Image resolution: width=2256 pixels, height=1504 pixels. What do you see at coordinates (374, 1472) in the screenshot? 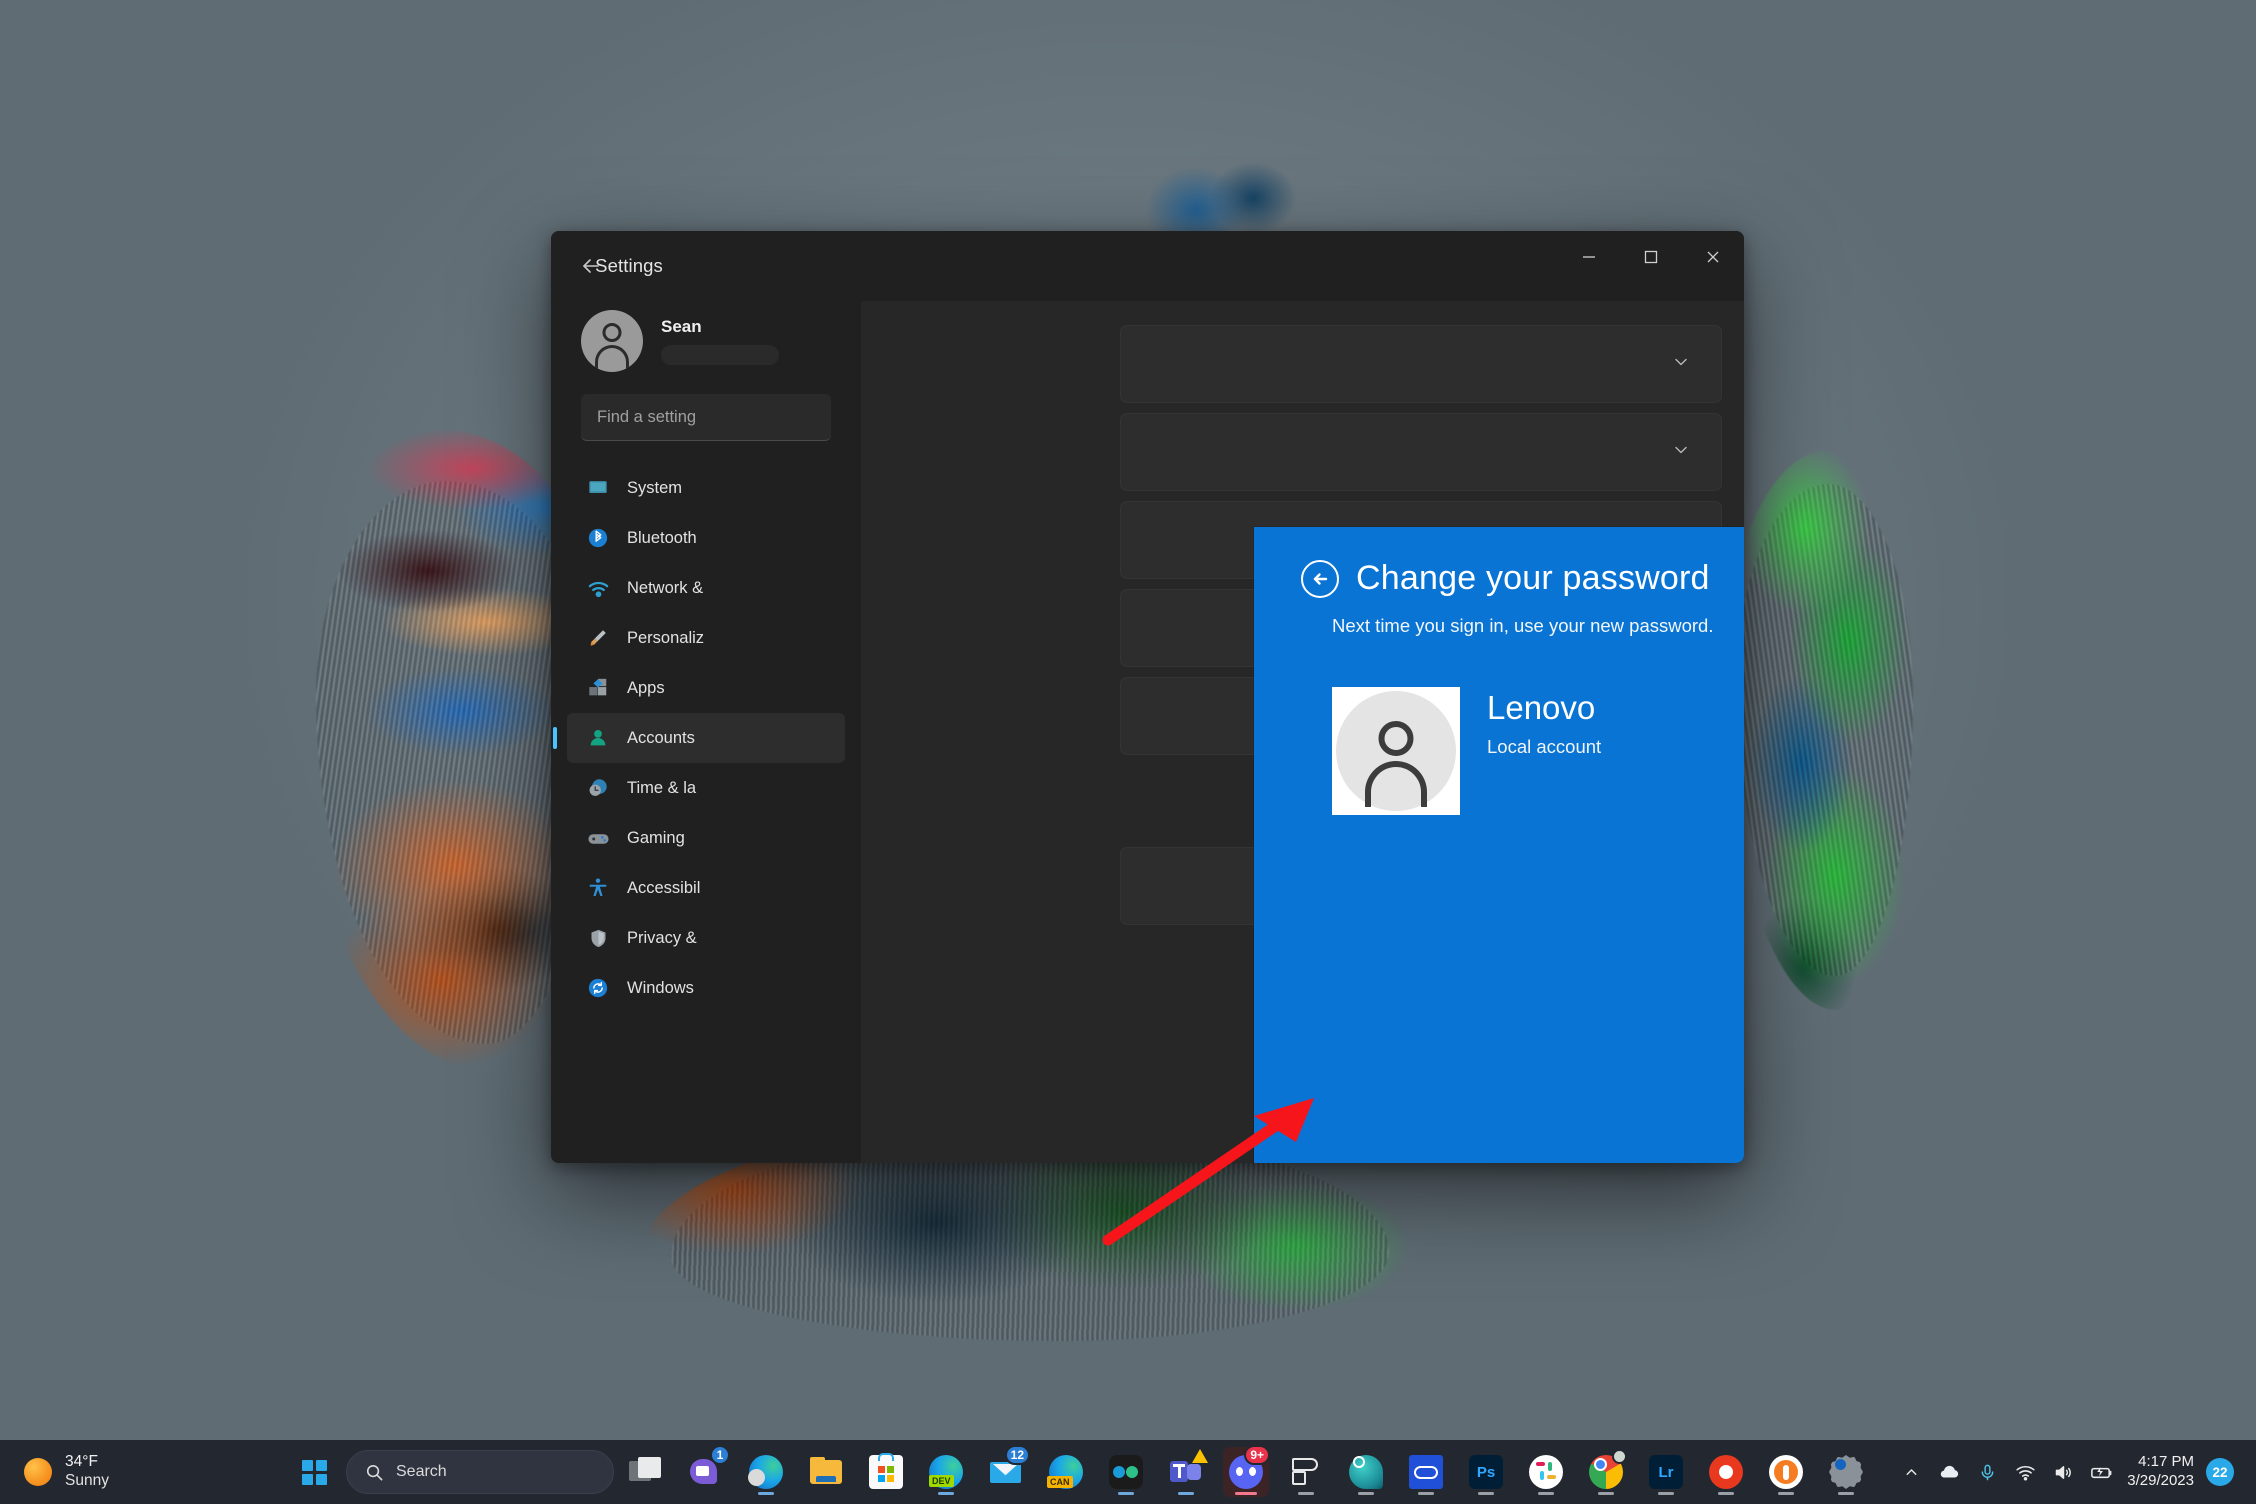
I see `search-icon` at bounding box center [374, 1472].